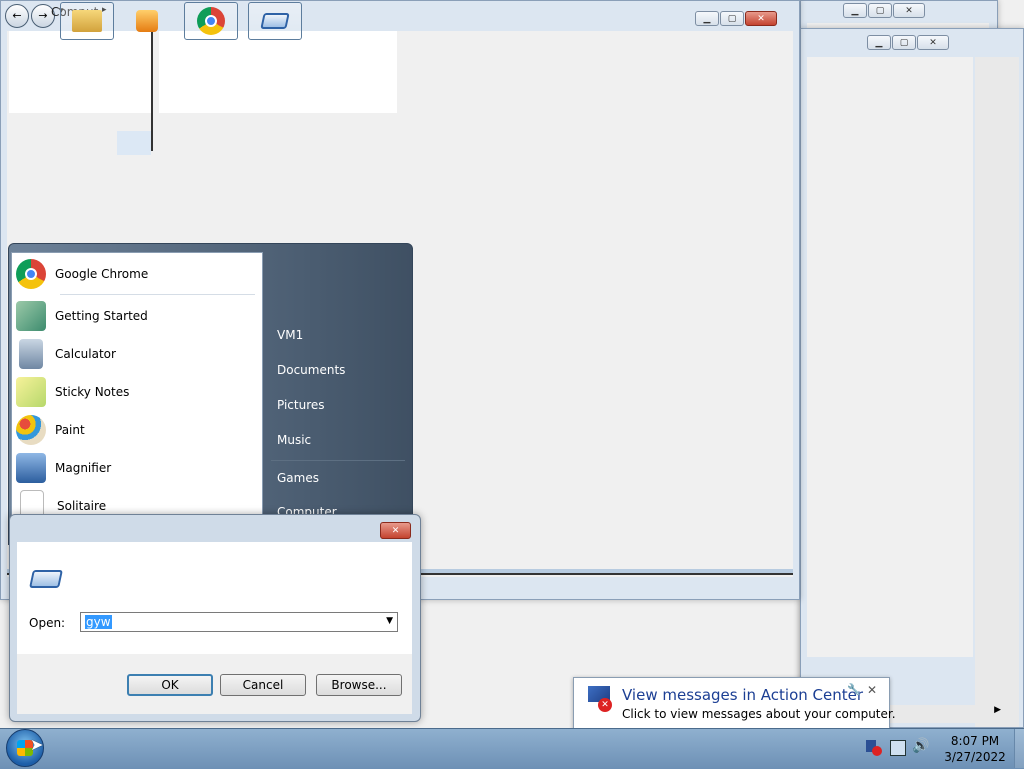 The height and width of the screenshot is (769, 1024). Describe the element at coordinates (31, 316) in the screenshot. I see `getting-started-icon` at that location.